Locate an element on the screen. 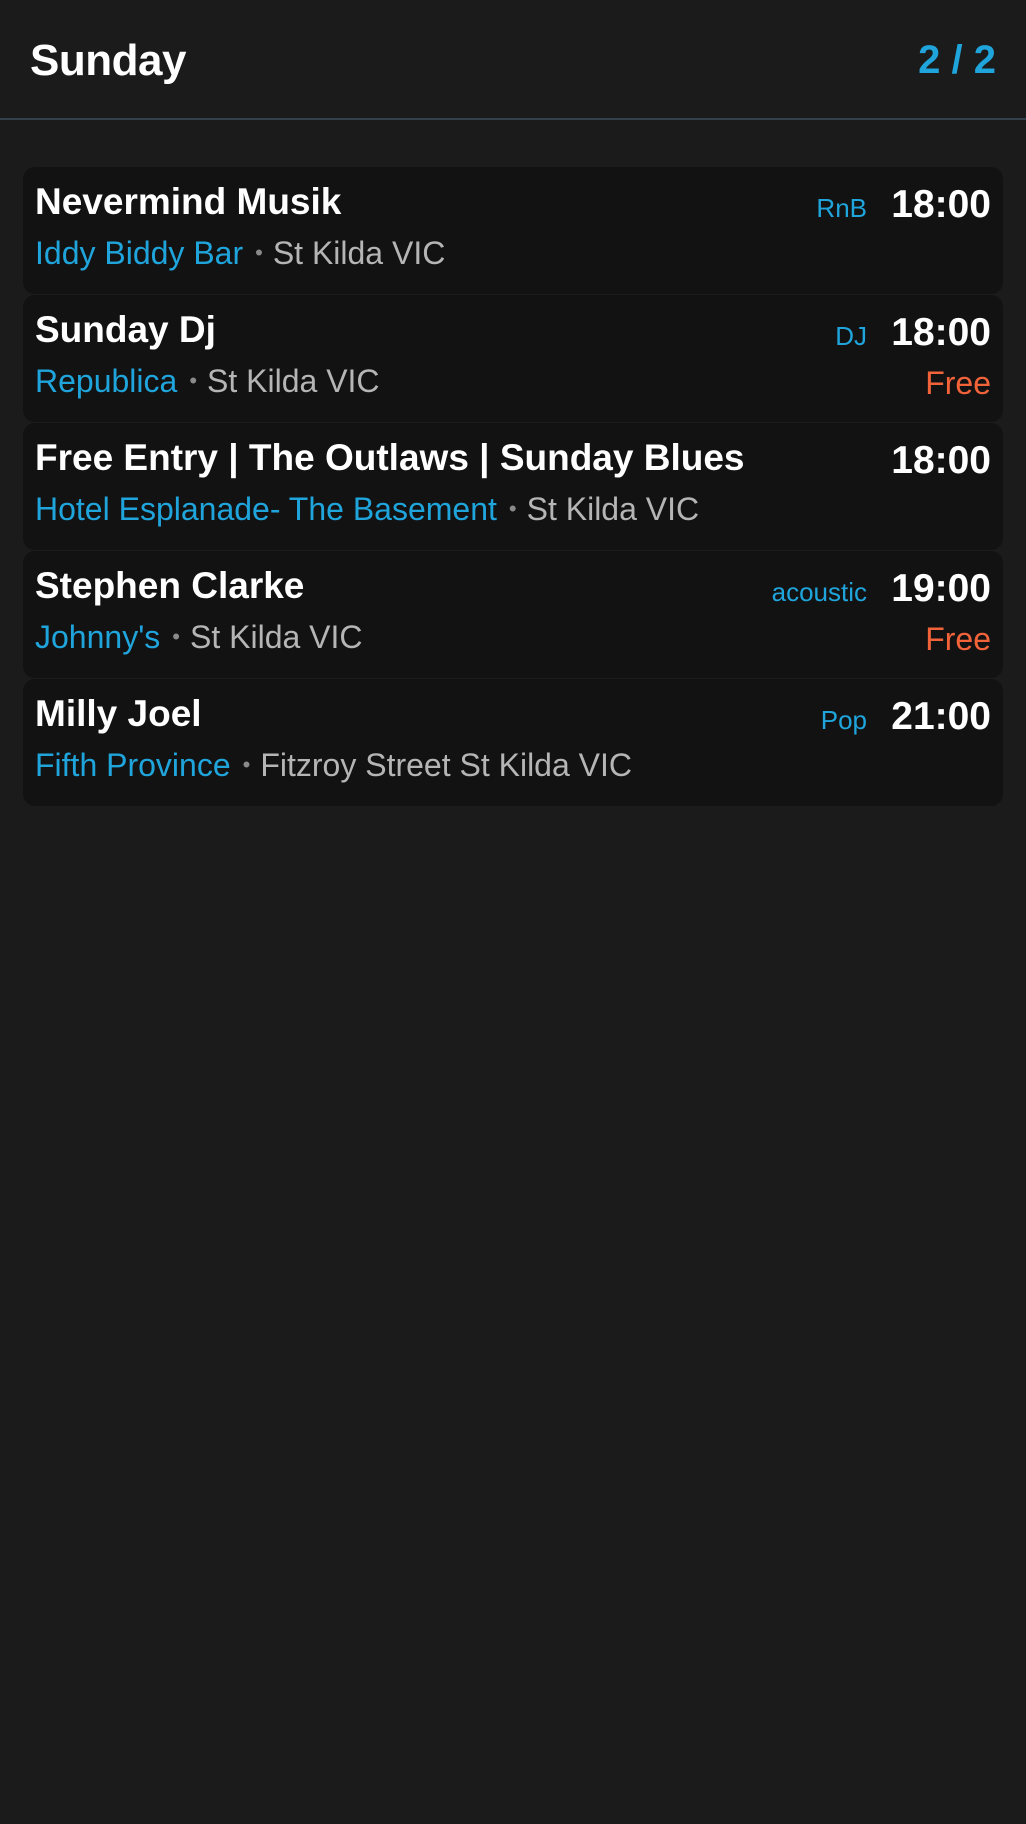  page-title: Sunday is located at coordinates (108, 60).